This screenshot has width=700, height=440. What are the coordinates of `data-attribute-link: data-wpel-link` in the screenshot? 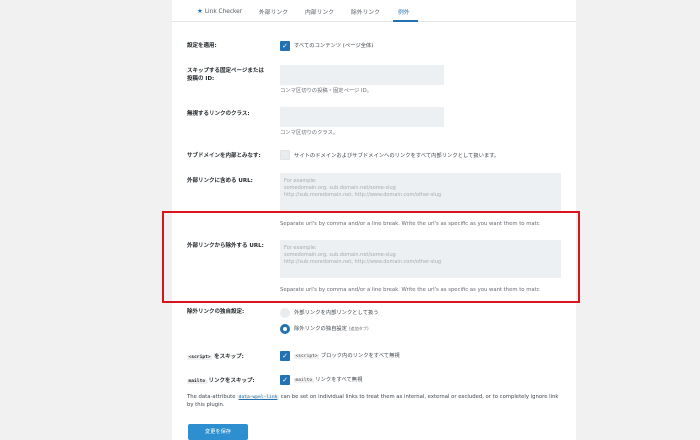 It's located at (258, 397).